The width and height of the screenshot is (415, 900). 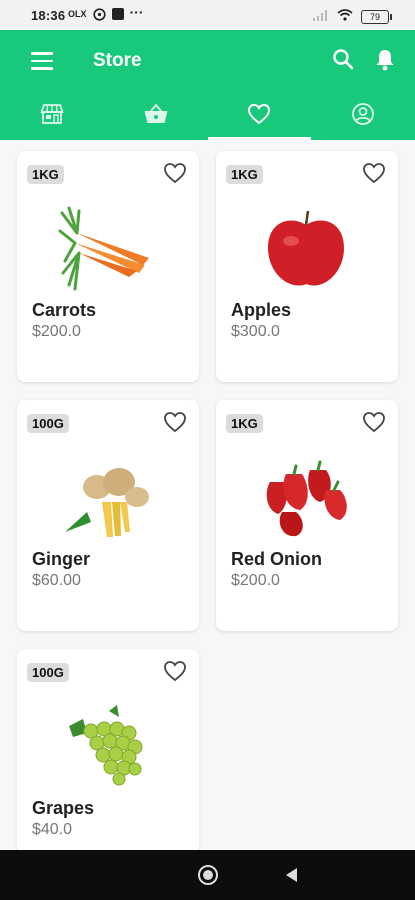 What do you see at coordinates (107, 248) in the screenshot?
I see `carrots-image` at bounding box center [107, 248].